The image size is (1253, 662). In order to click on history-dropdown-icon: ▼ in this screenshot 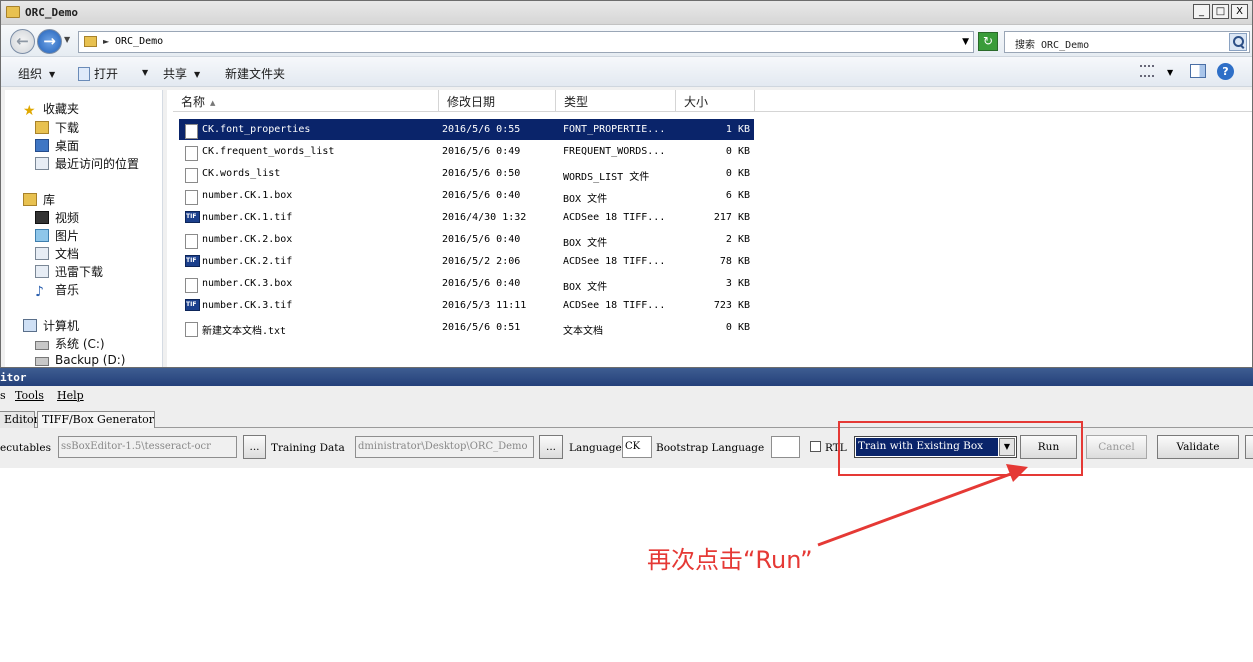, I will do `click(67, 39)`.